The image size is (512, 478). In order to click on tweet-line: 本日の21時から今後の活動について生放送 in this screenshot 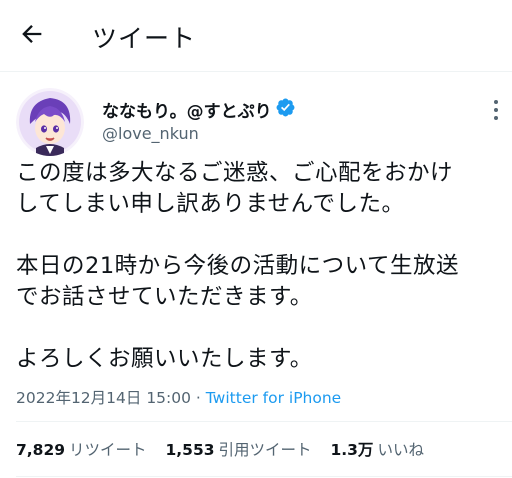, I will do `click(237, 266)`.